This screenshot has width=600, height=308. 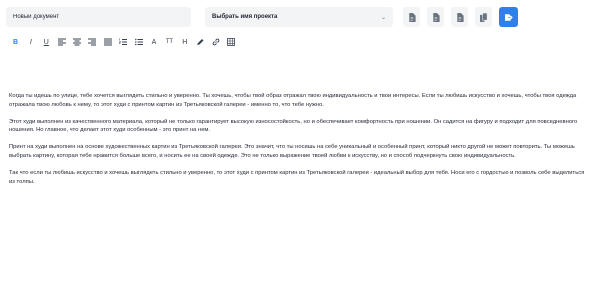 I want to click on align-center-button, so click(x=77, y=42).